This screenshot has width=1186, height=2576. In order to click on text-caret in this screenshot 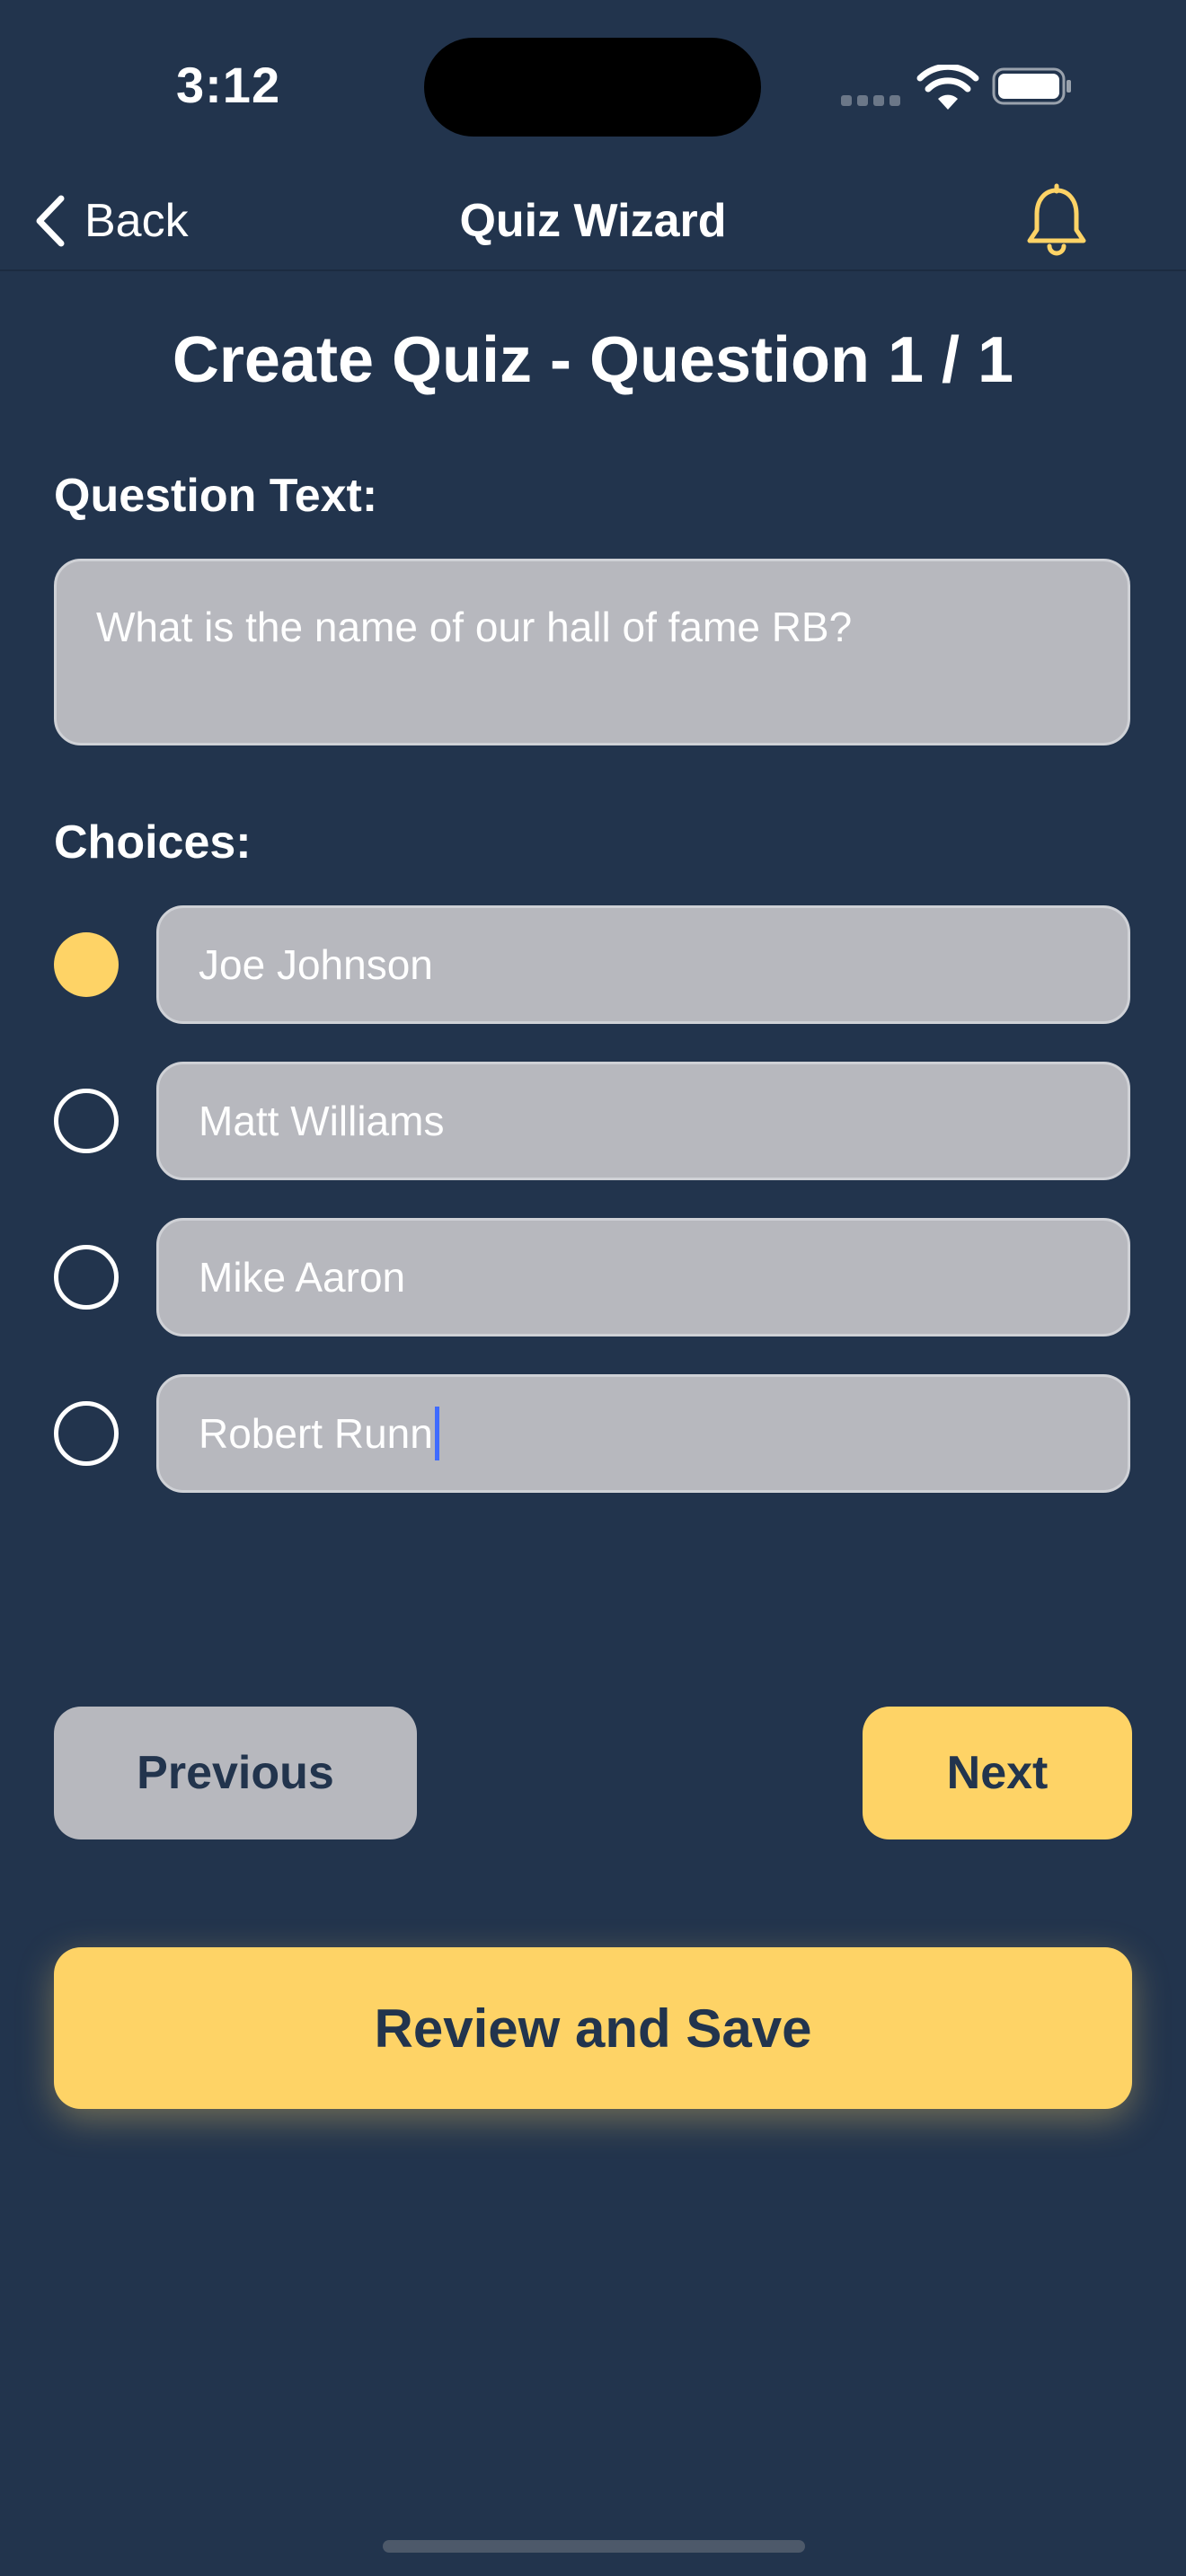, I will do `click(436, 1433)`.